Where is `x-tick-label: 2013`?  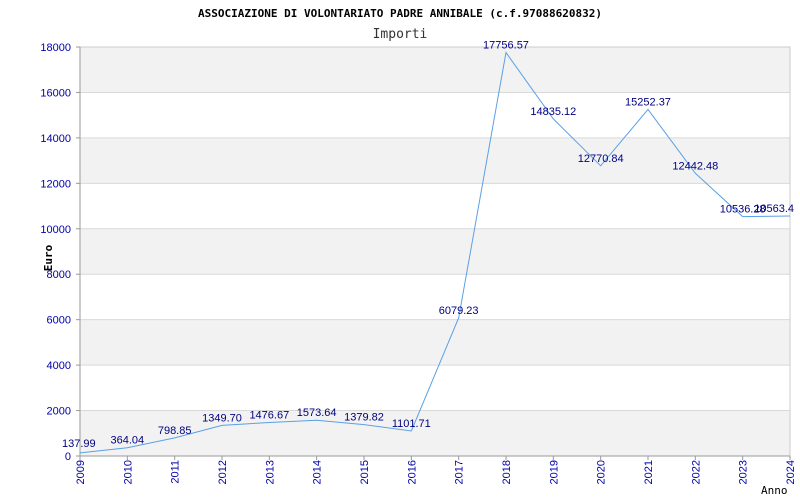
x-tick-label: 2013 is located at coordinates (270, 472).